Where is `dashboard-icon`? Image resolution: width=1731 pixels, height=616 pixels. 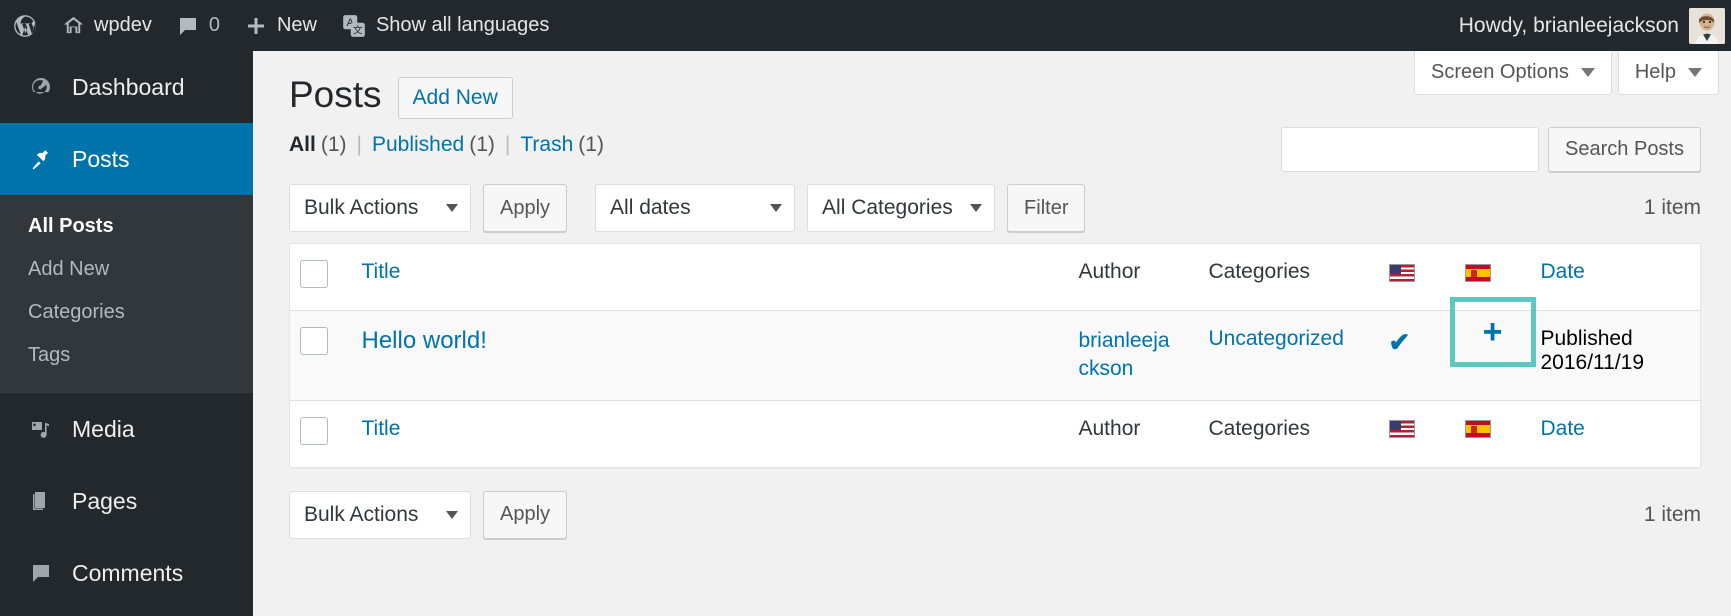 dashboard-icon is located at coordinates (41, 87).